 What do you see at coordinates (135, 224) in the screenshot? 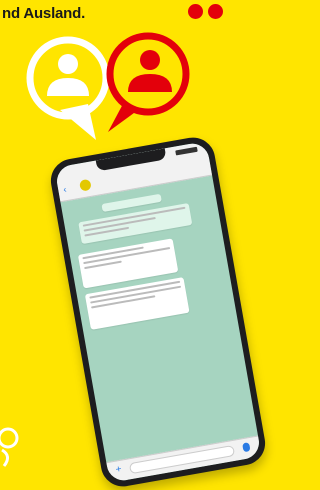
I see `chat-system-message` at bounding box center [135, 224].